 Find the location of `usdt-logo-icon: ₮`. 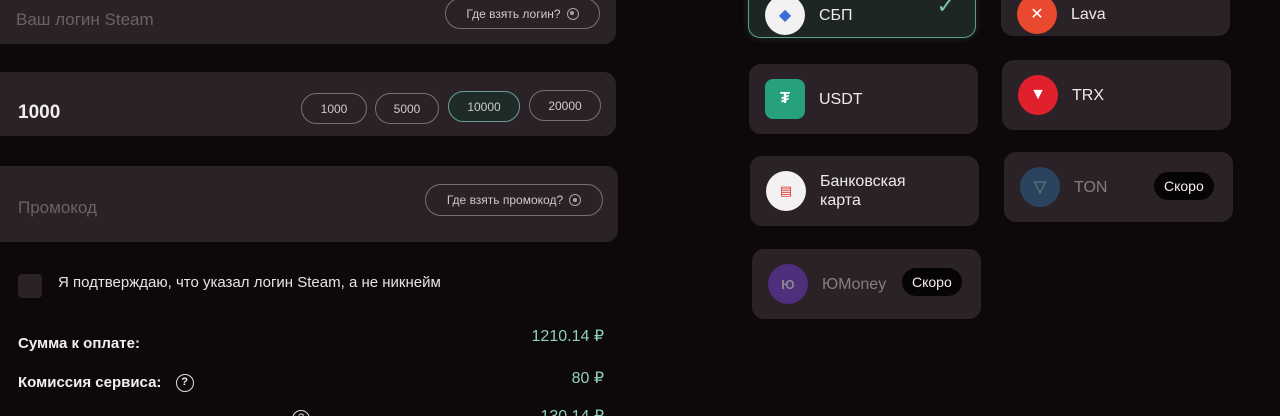

usdt-logo-icon: ₮ is located at coordinates (785, 99).